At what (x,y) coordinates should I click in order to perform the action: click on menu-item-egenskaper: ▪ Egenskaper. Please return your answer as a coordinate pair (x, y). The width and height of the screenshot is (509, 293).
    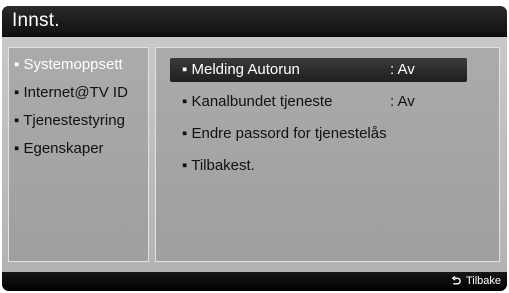
    Looking at the image, I should click on (59, 149).